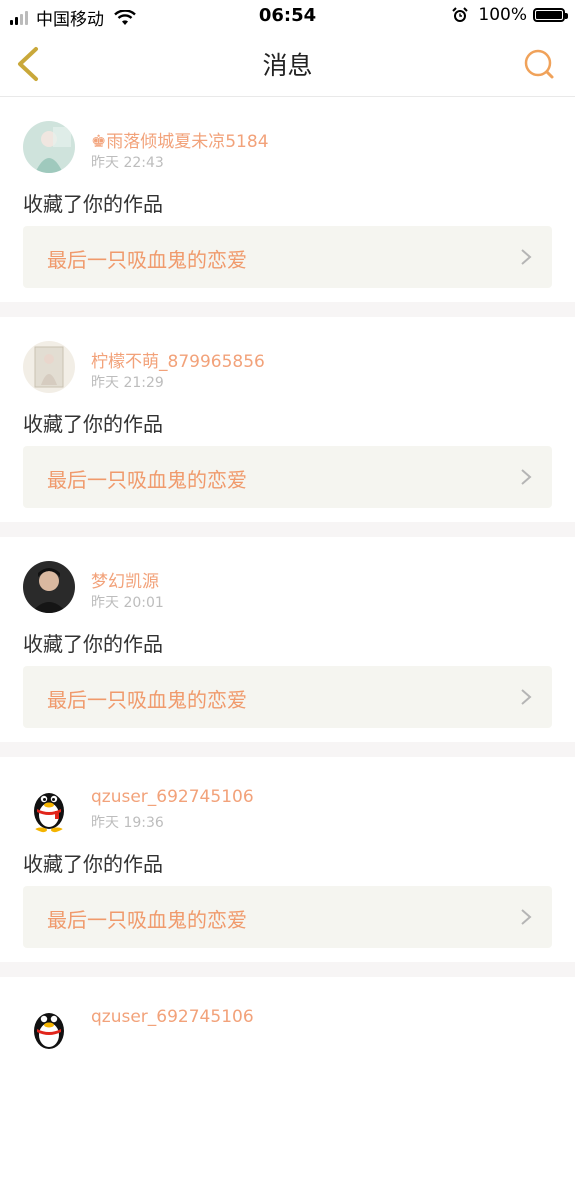  I want to click on timestamp: 昨天 20:01, so click(127, 603).